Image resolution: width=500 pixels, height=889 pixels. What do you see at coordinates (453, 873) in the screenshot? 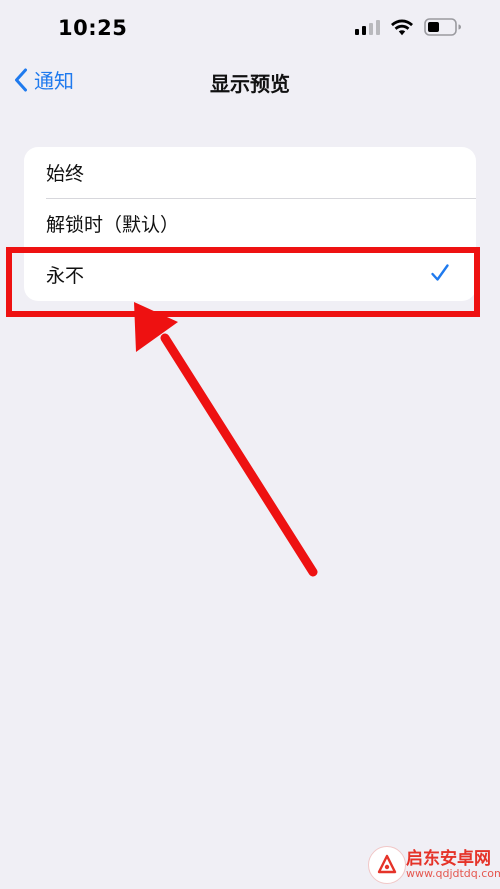
I see `watermark-url: www.qdjdtdq.com` at bounding box center [453, 873].